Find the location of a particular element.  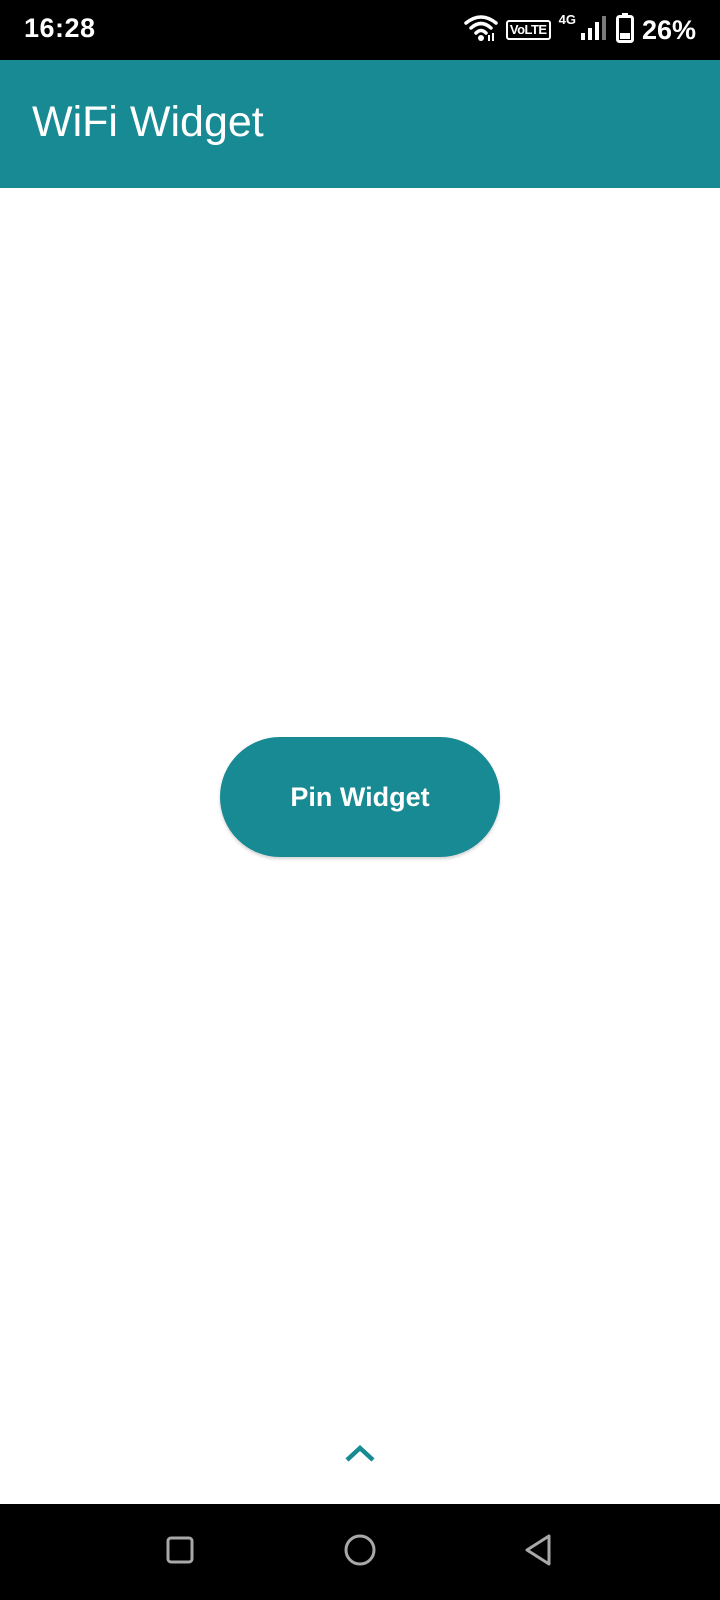

navigation-bar is located at coordinates (360, 1552).